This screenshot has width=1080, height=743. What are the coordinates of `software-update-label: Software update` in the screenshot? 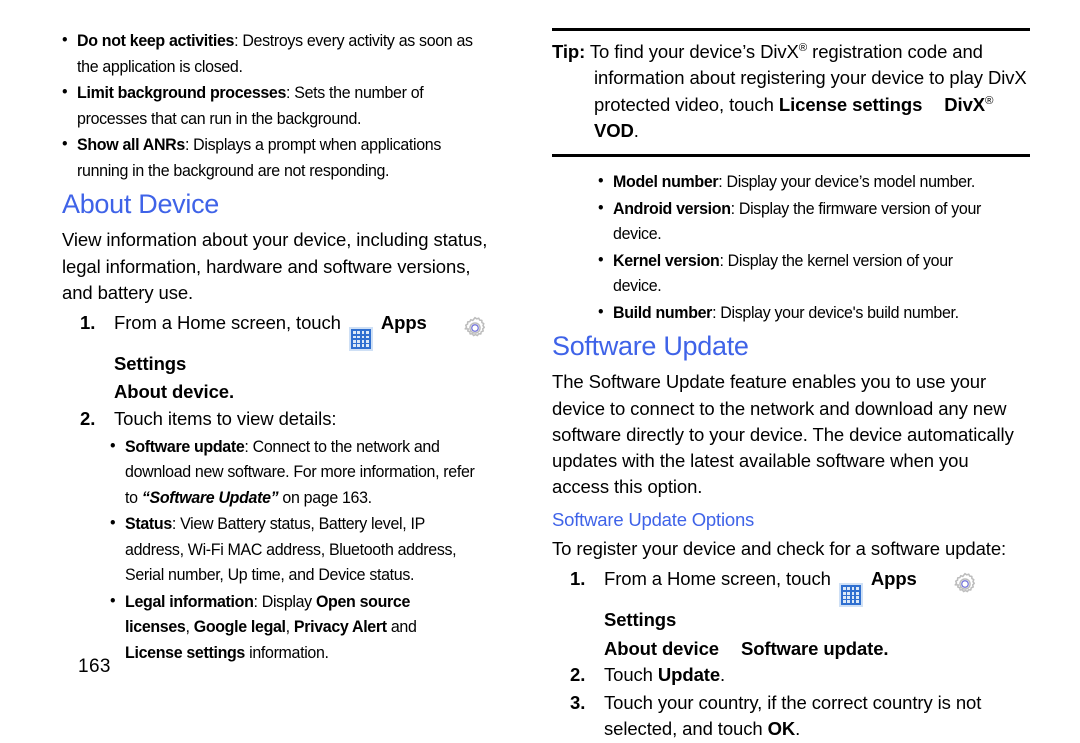 It's located at (812, 648).